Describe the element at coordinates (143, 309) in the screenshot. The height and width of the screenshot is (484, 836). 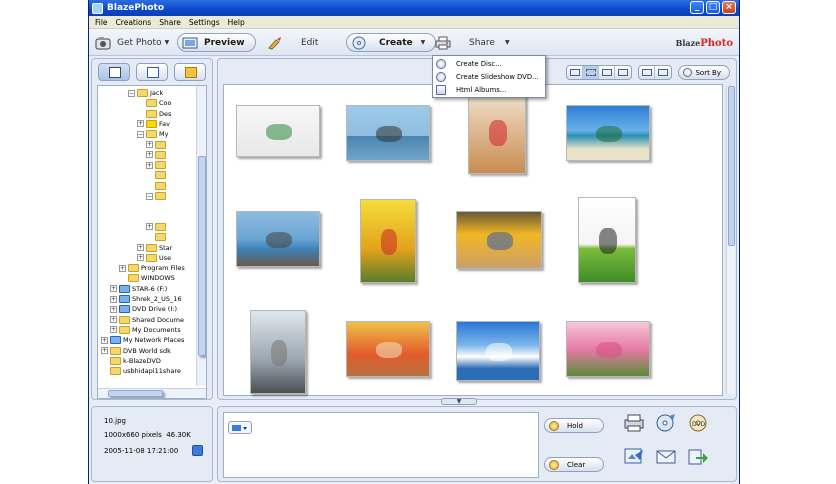
I see `tree-item: + DVD Drive (I:)` at that location.